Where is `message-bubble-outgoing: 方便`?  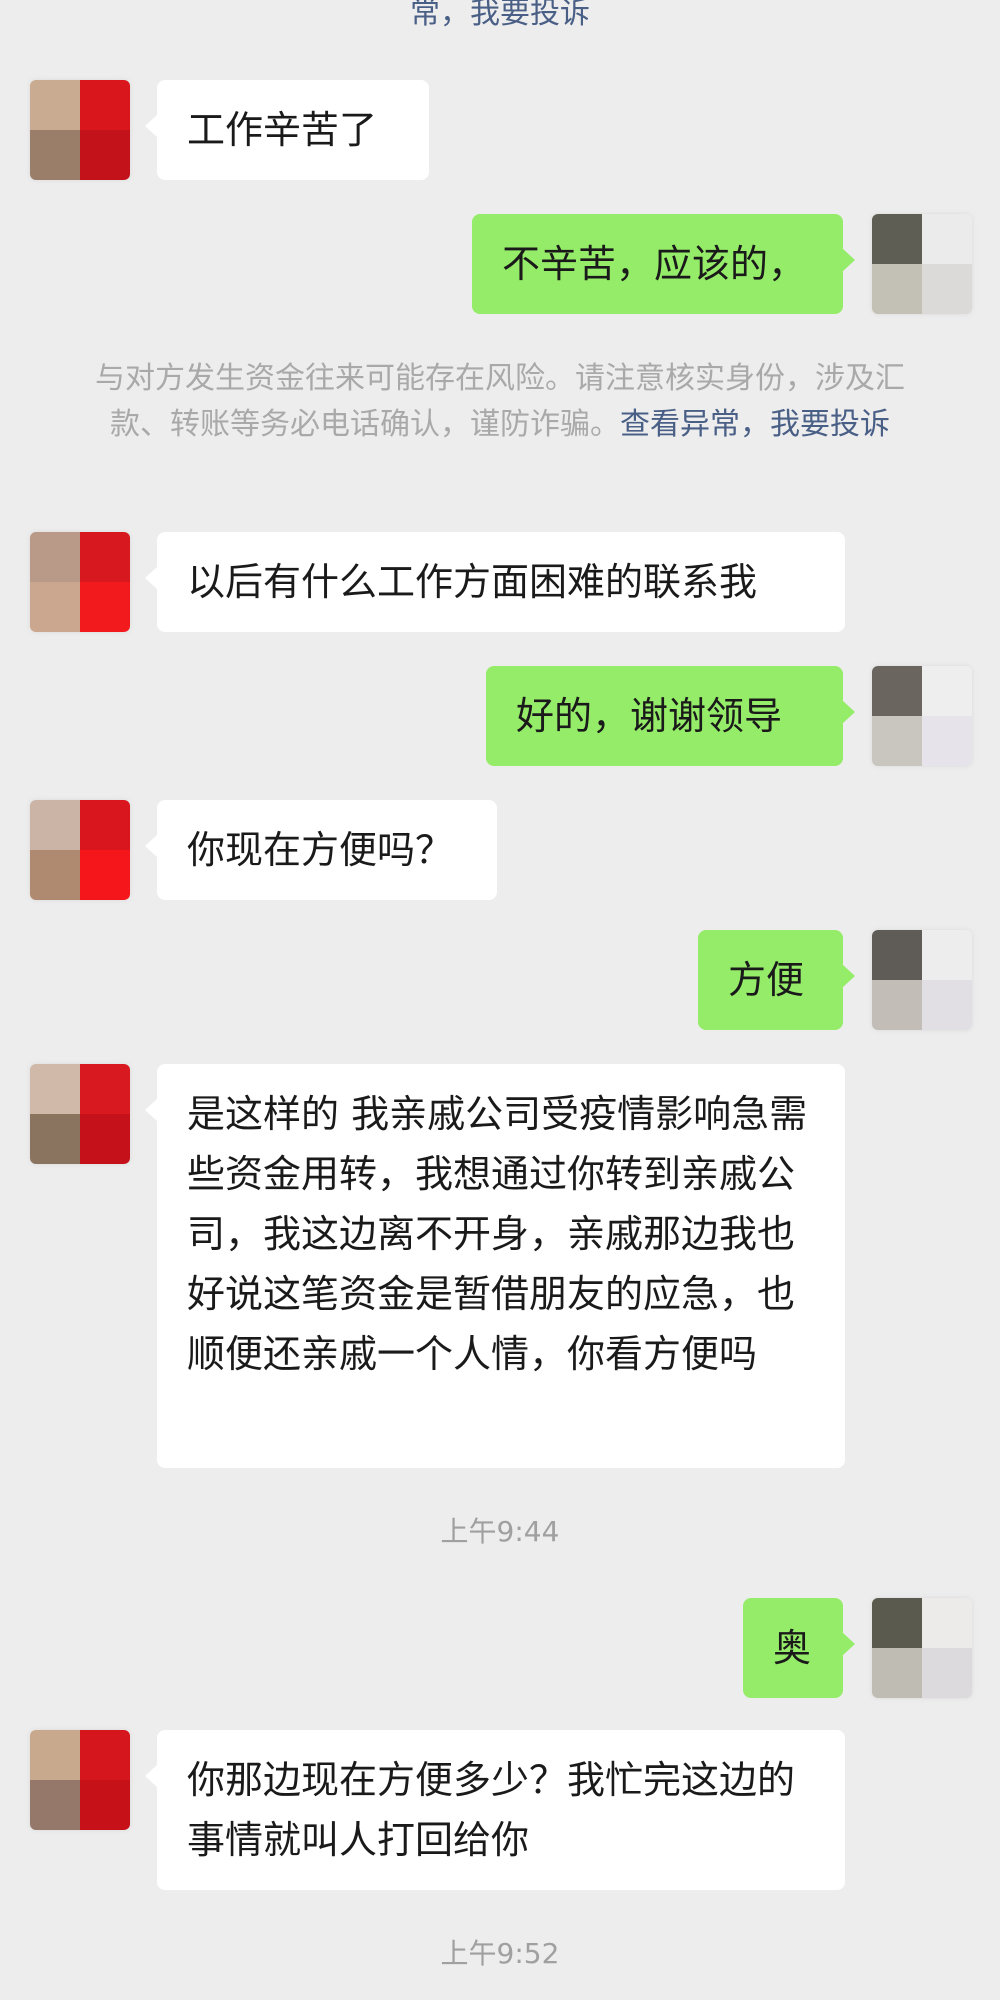 message-bubble-outgoing: 方便 is located at coordinates (776, 980).